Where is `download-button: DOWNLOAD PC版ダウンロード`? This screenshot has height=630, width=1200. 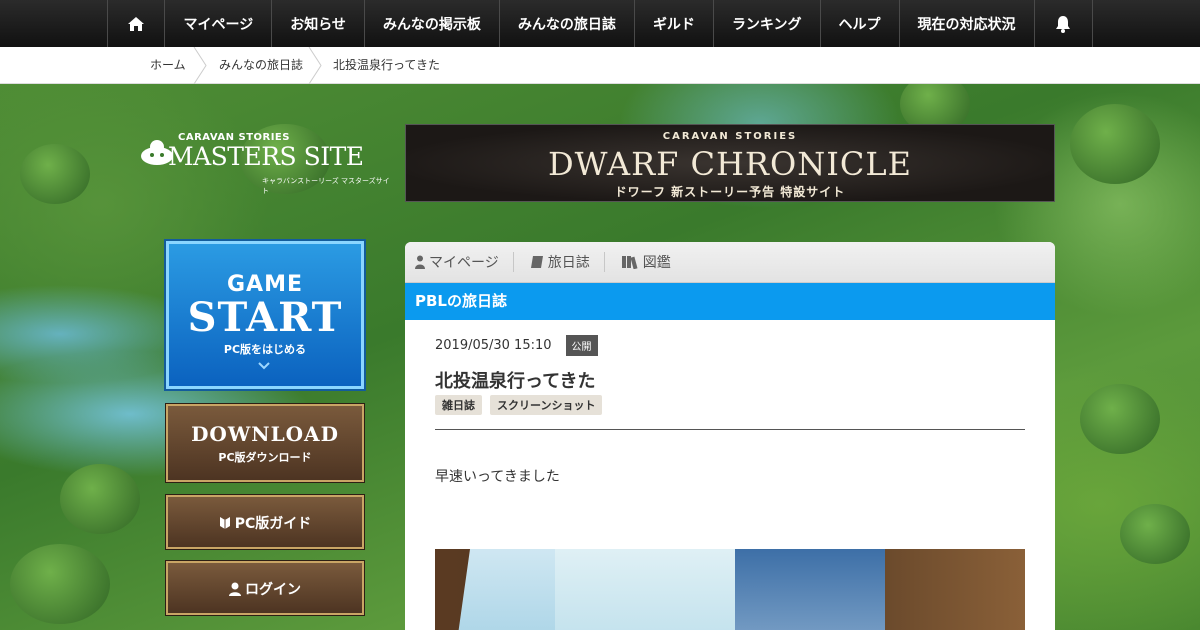
download-button: DOWNLOAD PC版ダウンロード is located at coordinates (265, 443).